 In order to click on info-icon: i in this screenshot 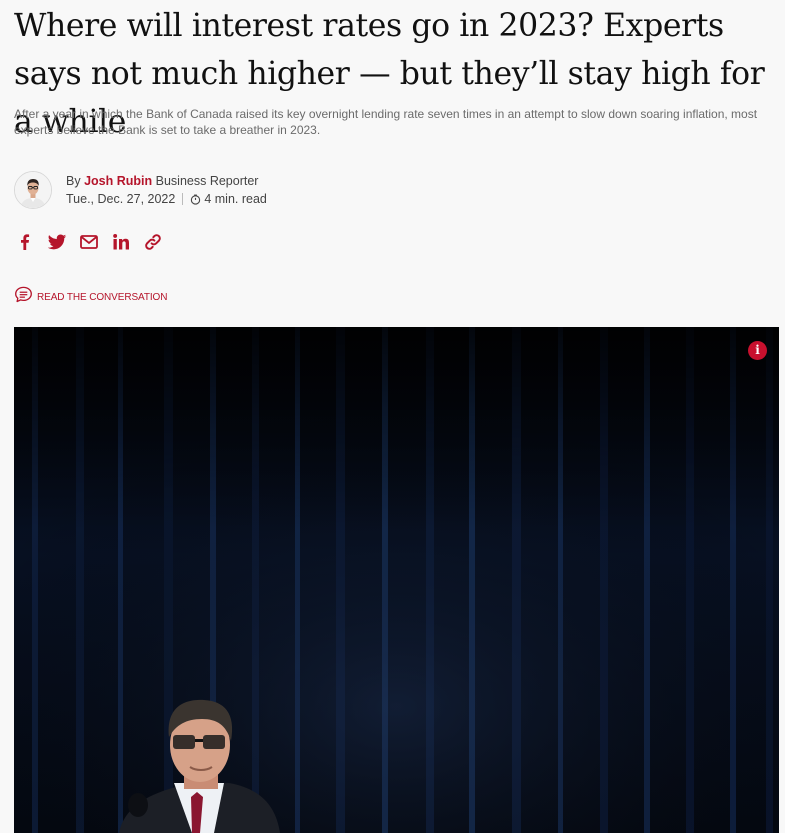, I will do `click(757, 350)`.